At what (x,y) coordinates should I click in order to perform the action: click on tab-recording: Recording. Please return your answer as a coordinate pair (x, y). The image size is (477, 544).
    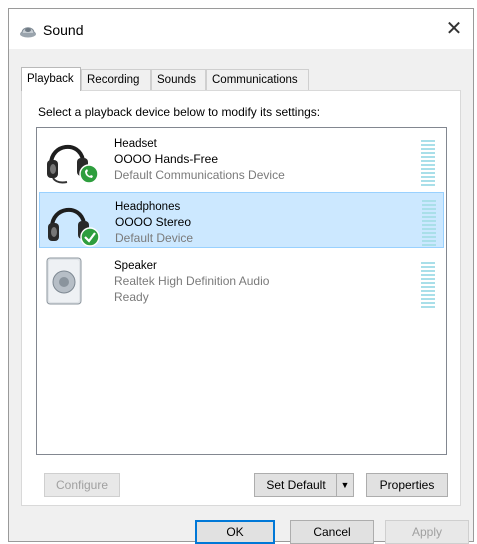
    Looking at the image, I should click on (116, 79).